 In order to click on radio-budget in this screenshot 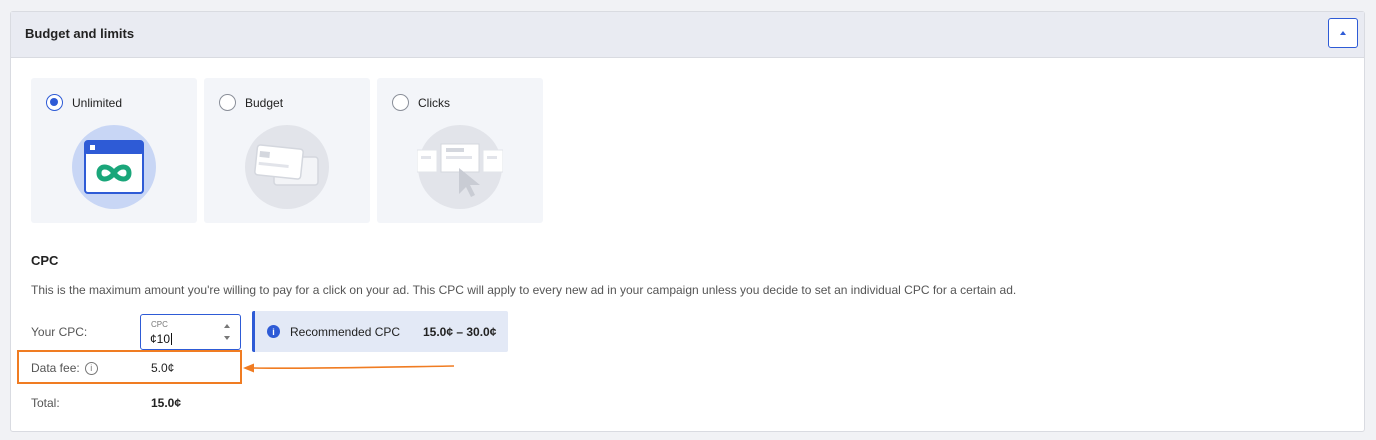, I will do `click(227, 102)`.